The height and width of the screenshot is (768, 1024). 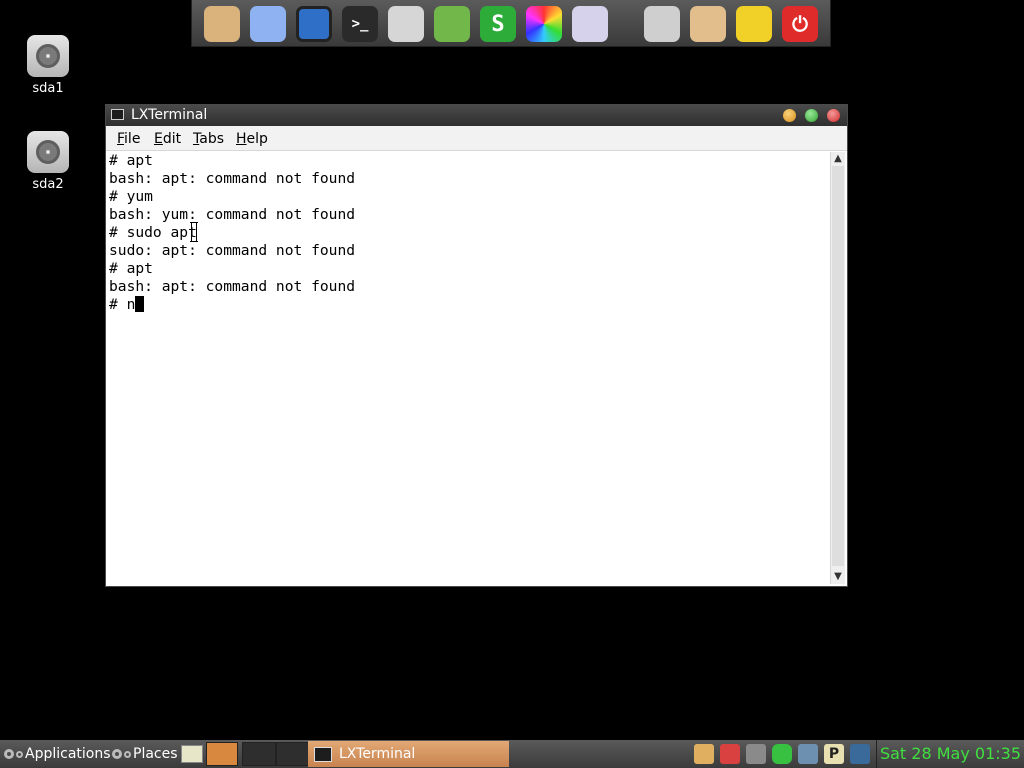 I want to click on terminal-line: # yum, so click(x=131, y=196).